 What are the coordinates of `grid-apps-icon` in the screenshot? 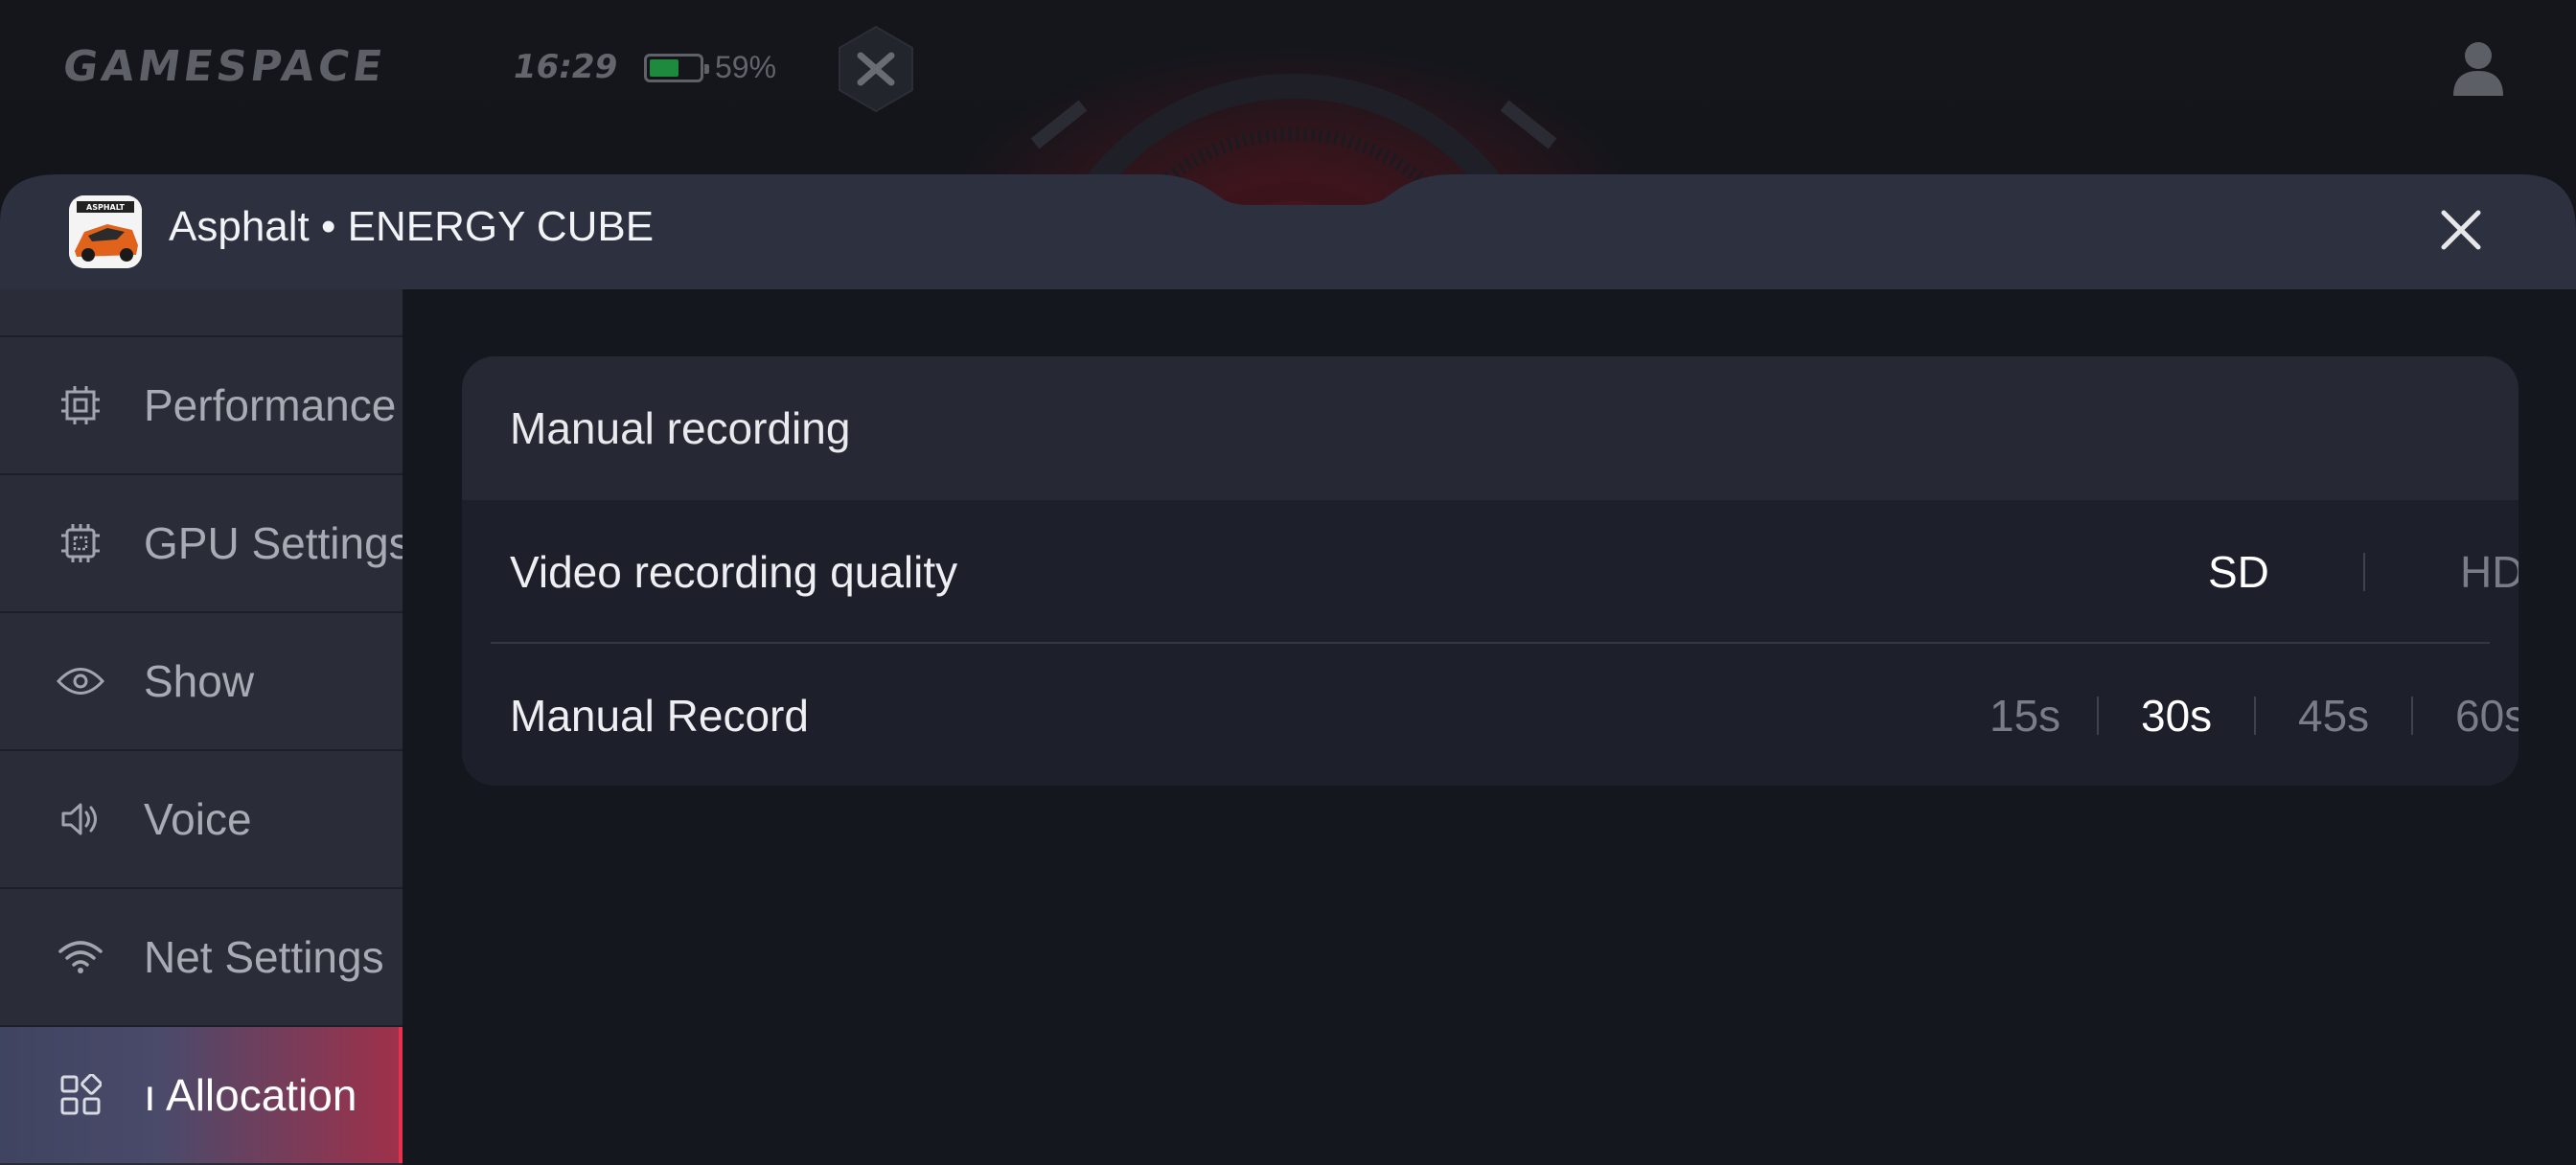 It's located at (80, 1095).